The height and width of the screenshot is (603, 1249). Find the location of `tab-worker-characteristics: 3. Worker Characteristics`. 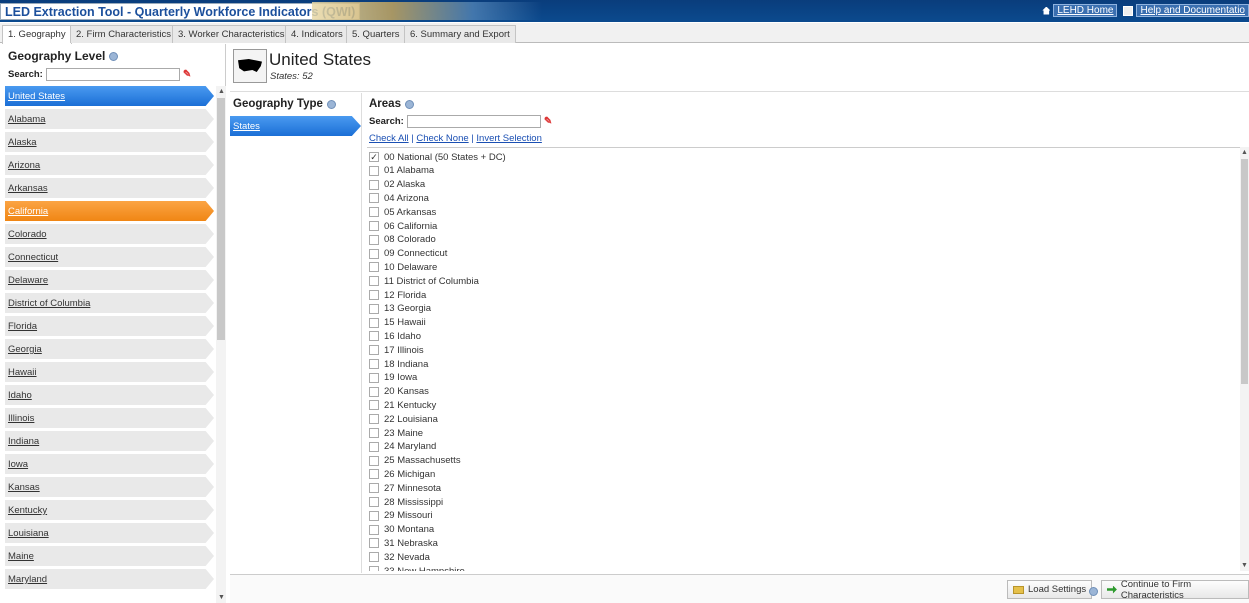

tab-worker-characteristics: 3. Worker Characteristics is located at coordinates (231, 34).